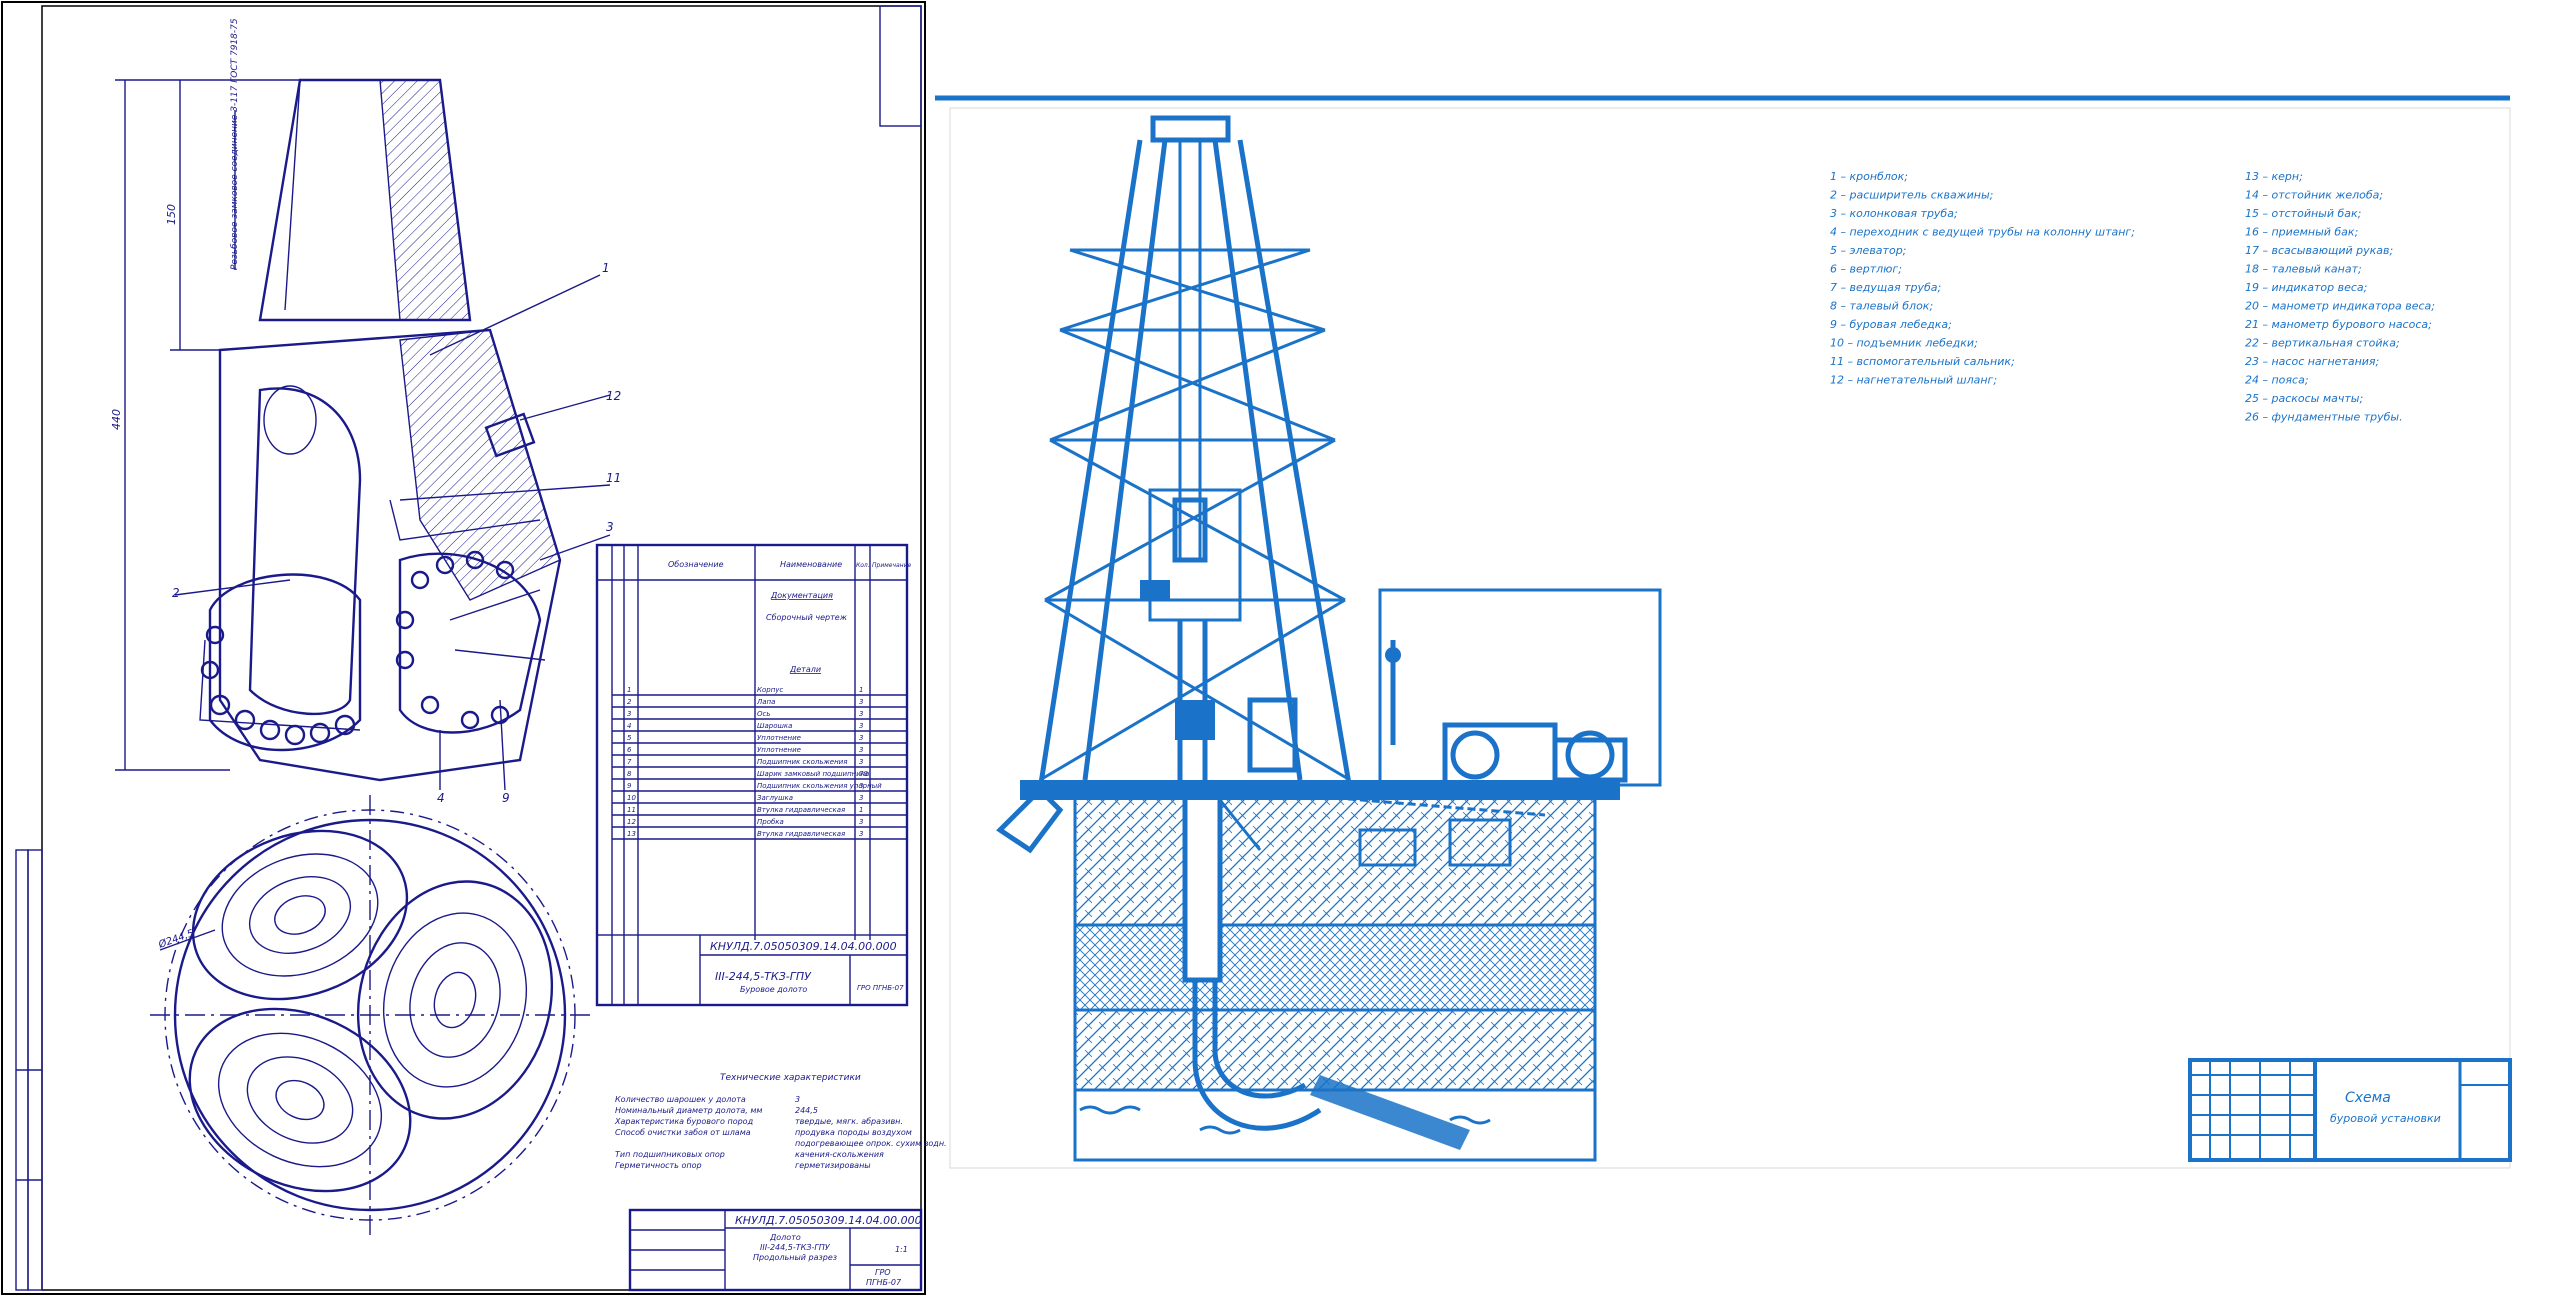 The height and width of the screenshot is (1298, 2560). What do you see at coordinates (853, 1132) in the screenshot?
I see `char-value: продувка породы воздухом` at bounding box center [853, 1132].